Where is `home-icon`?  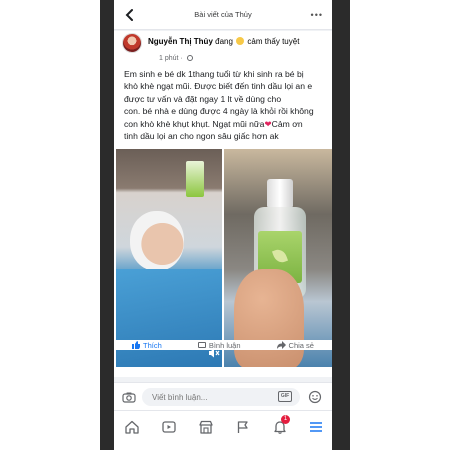 home-icon is located at coordinates (132, 427).